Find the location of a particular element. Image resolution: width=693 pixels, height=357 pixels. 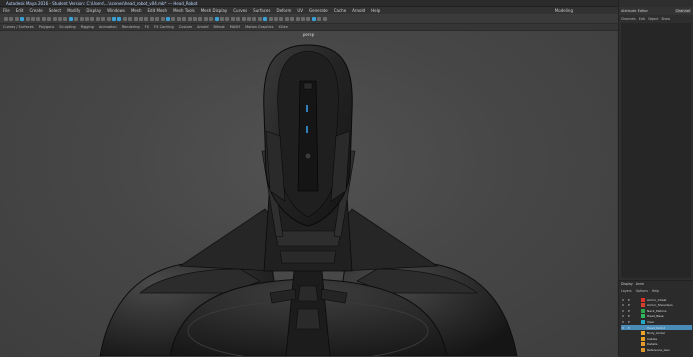

shelf-tab: Rendering is located at coordinates (131, 27).